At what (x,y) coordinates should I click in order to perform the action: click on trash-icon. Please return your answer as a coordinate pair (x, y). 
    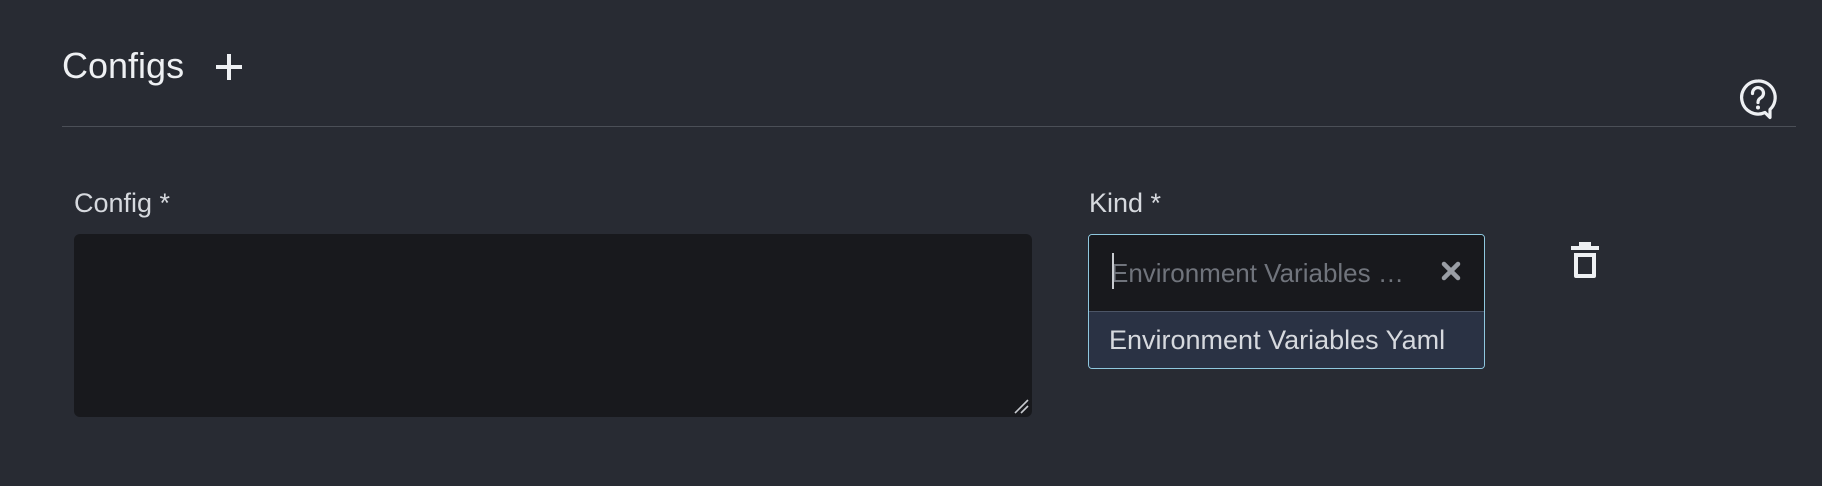
    Looking at the image, I should click on (1585, 260).